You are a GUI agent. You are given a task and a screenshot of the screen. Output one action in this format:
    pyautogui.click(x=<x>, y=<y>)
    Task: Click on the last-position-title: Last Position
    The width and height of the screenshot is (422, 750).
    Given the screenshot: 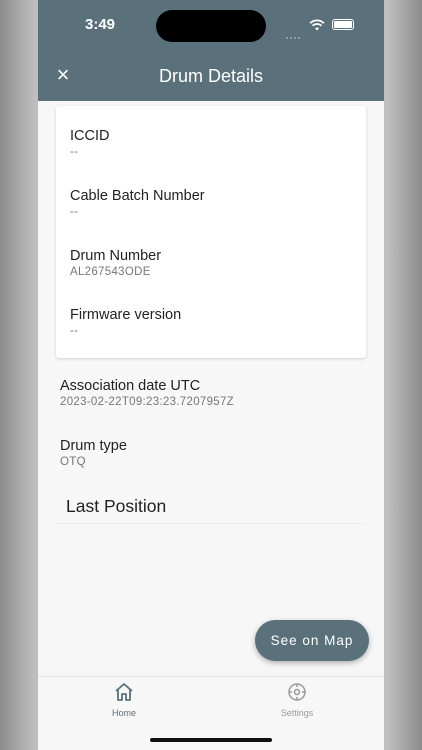 What is the action you would take?
    pyautogui.click(x=116, y=506)
    